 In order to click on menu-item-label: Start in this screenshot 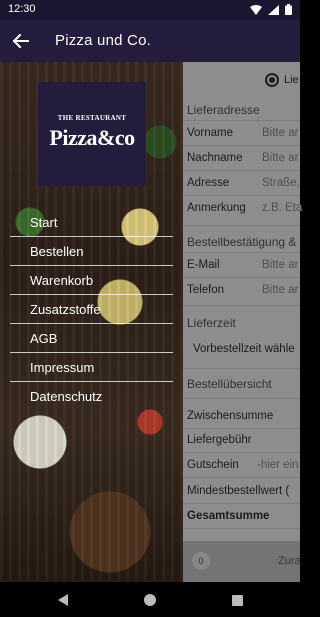, I will do `click(44, 222)`.